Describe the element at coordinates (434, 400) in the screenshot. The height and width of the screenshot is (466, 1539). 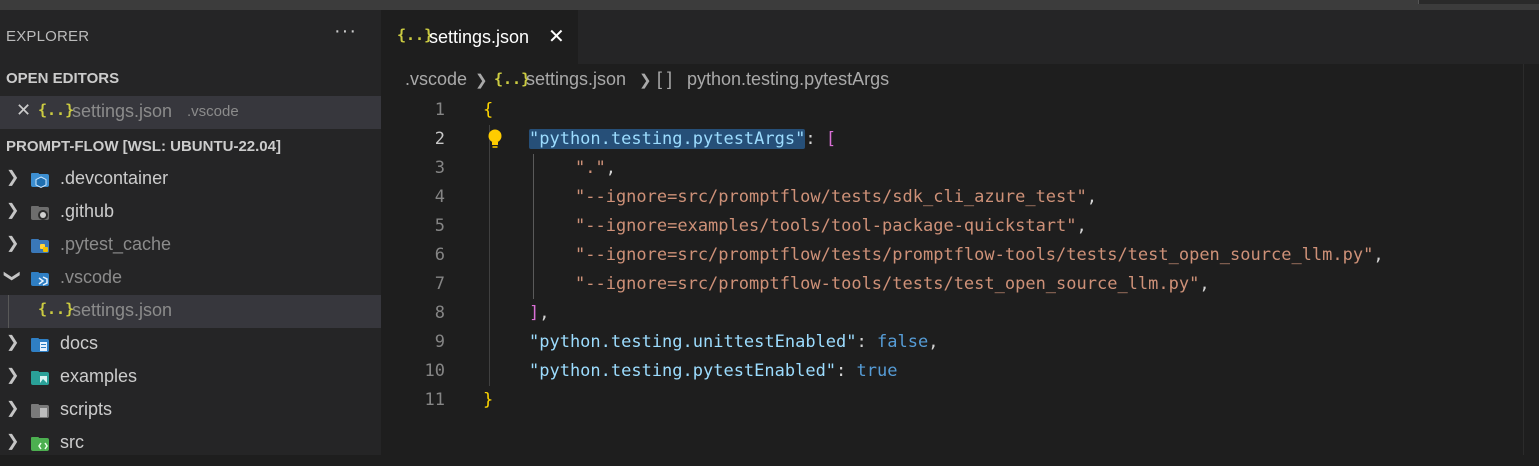
I see `line-number: 11` at that location.